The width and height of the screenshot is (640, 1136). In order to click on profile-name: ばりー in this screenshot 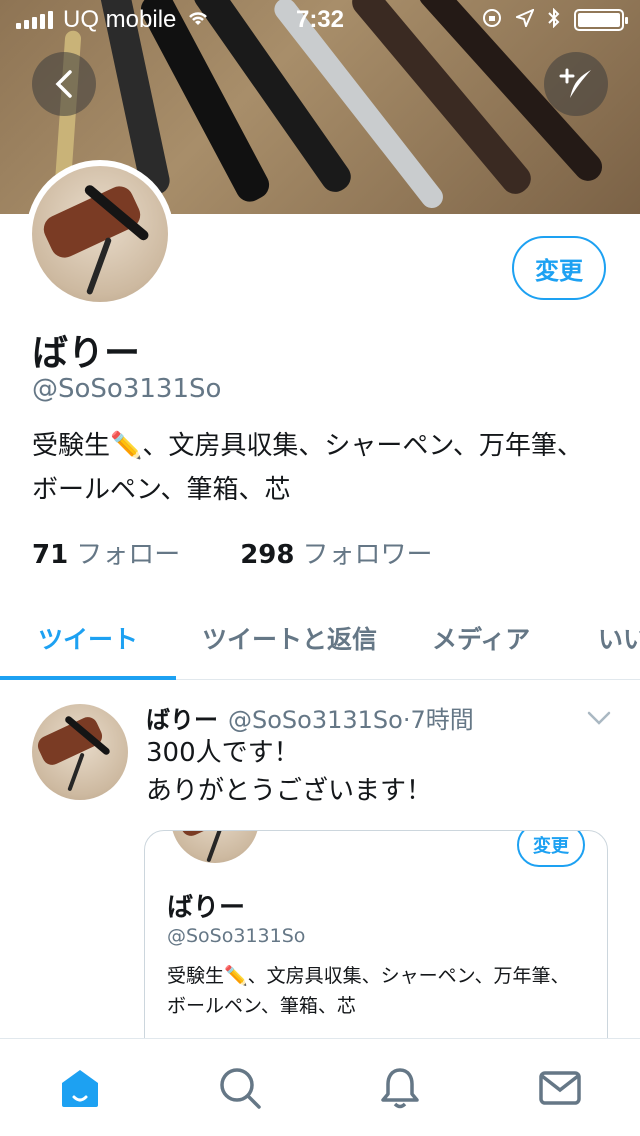, I will do `click(86, 353)`.